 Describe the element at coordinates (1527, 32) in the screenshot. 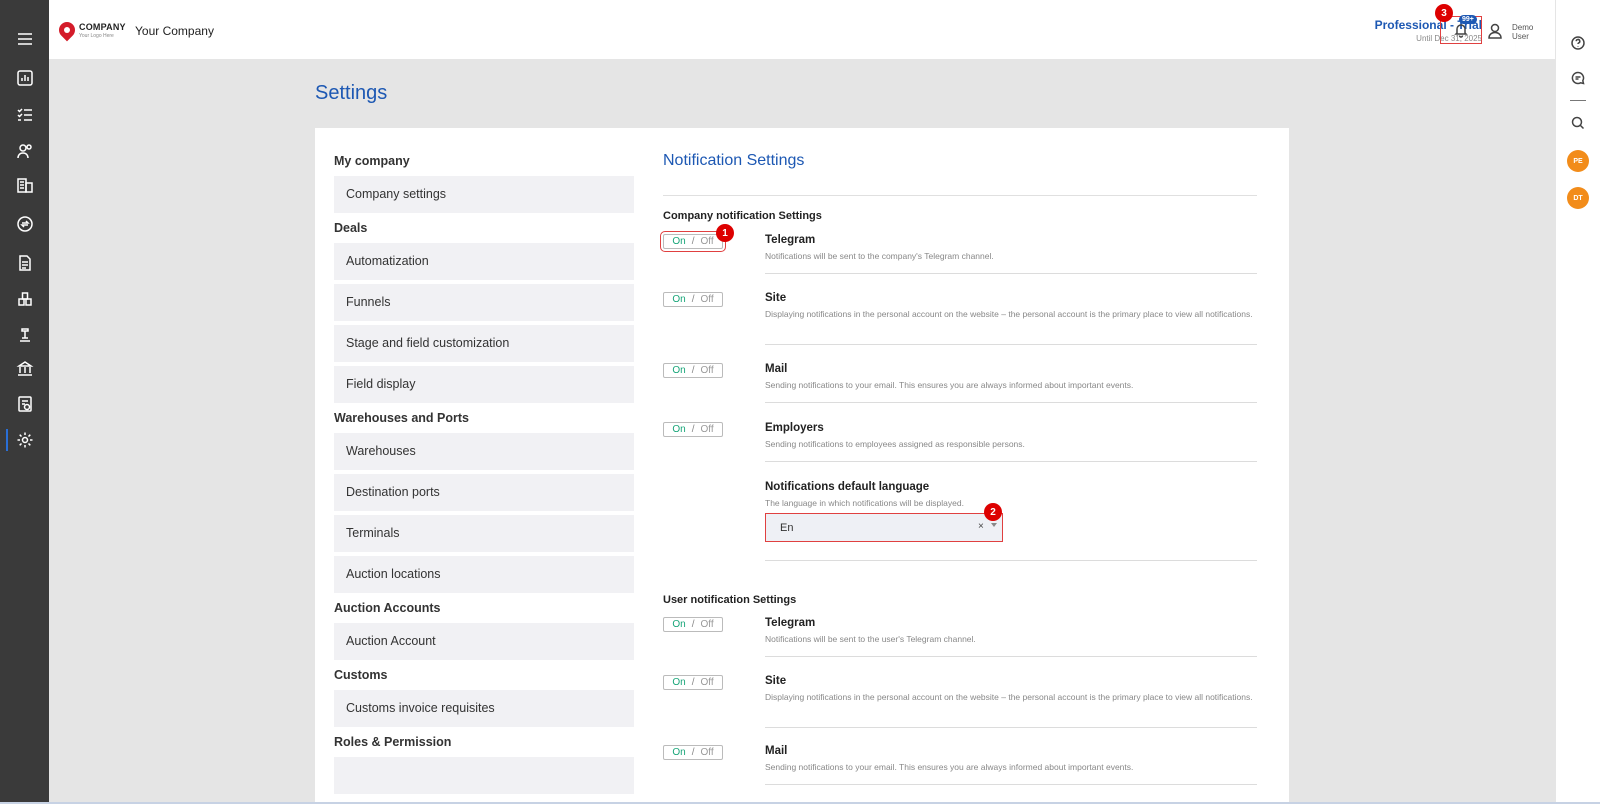

I see `user-name: Demo User` at that location.